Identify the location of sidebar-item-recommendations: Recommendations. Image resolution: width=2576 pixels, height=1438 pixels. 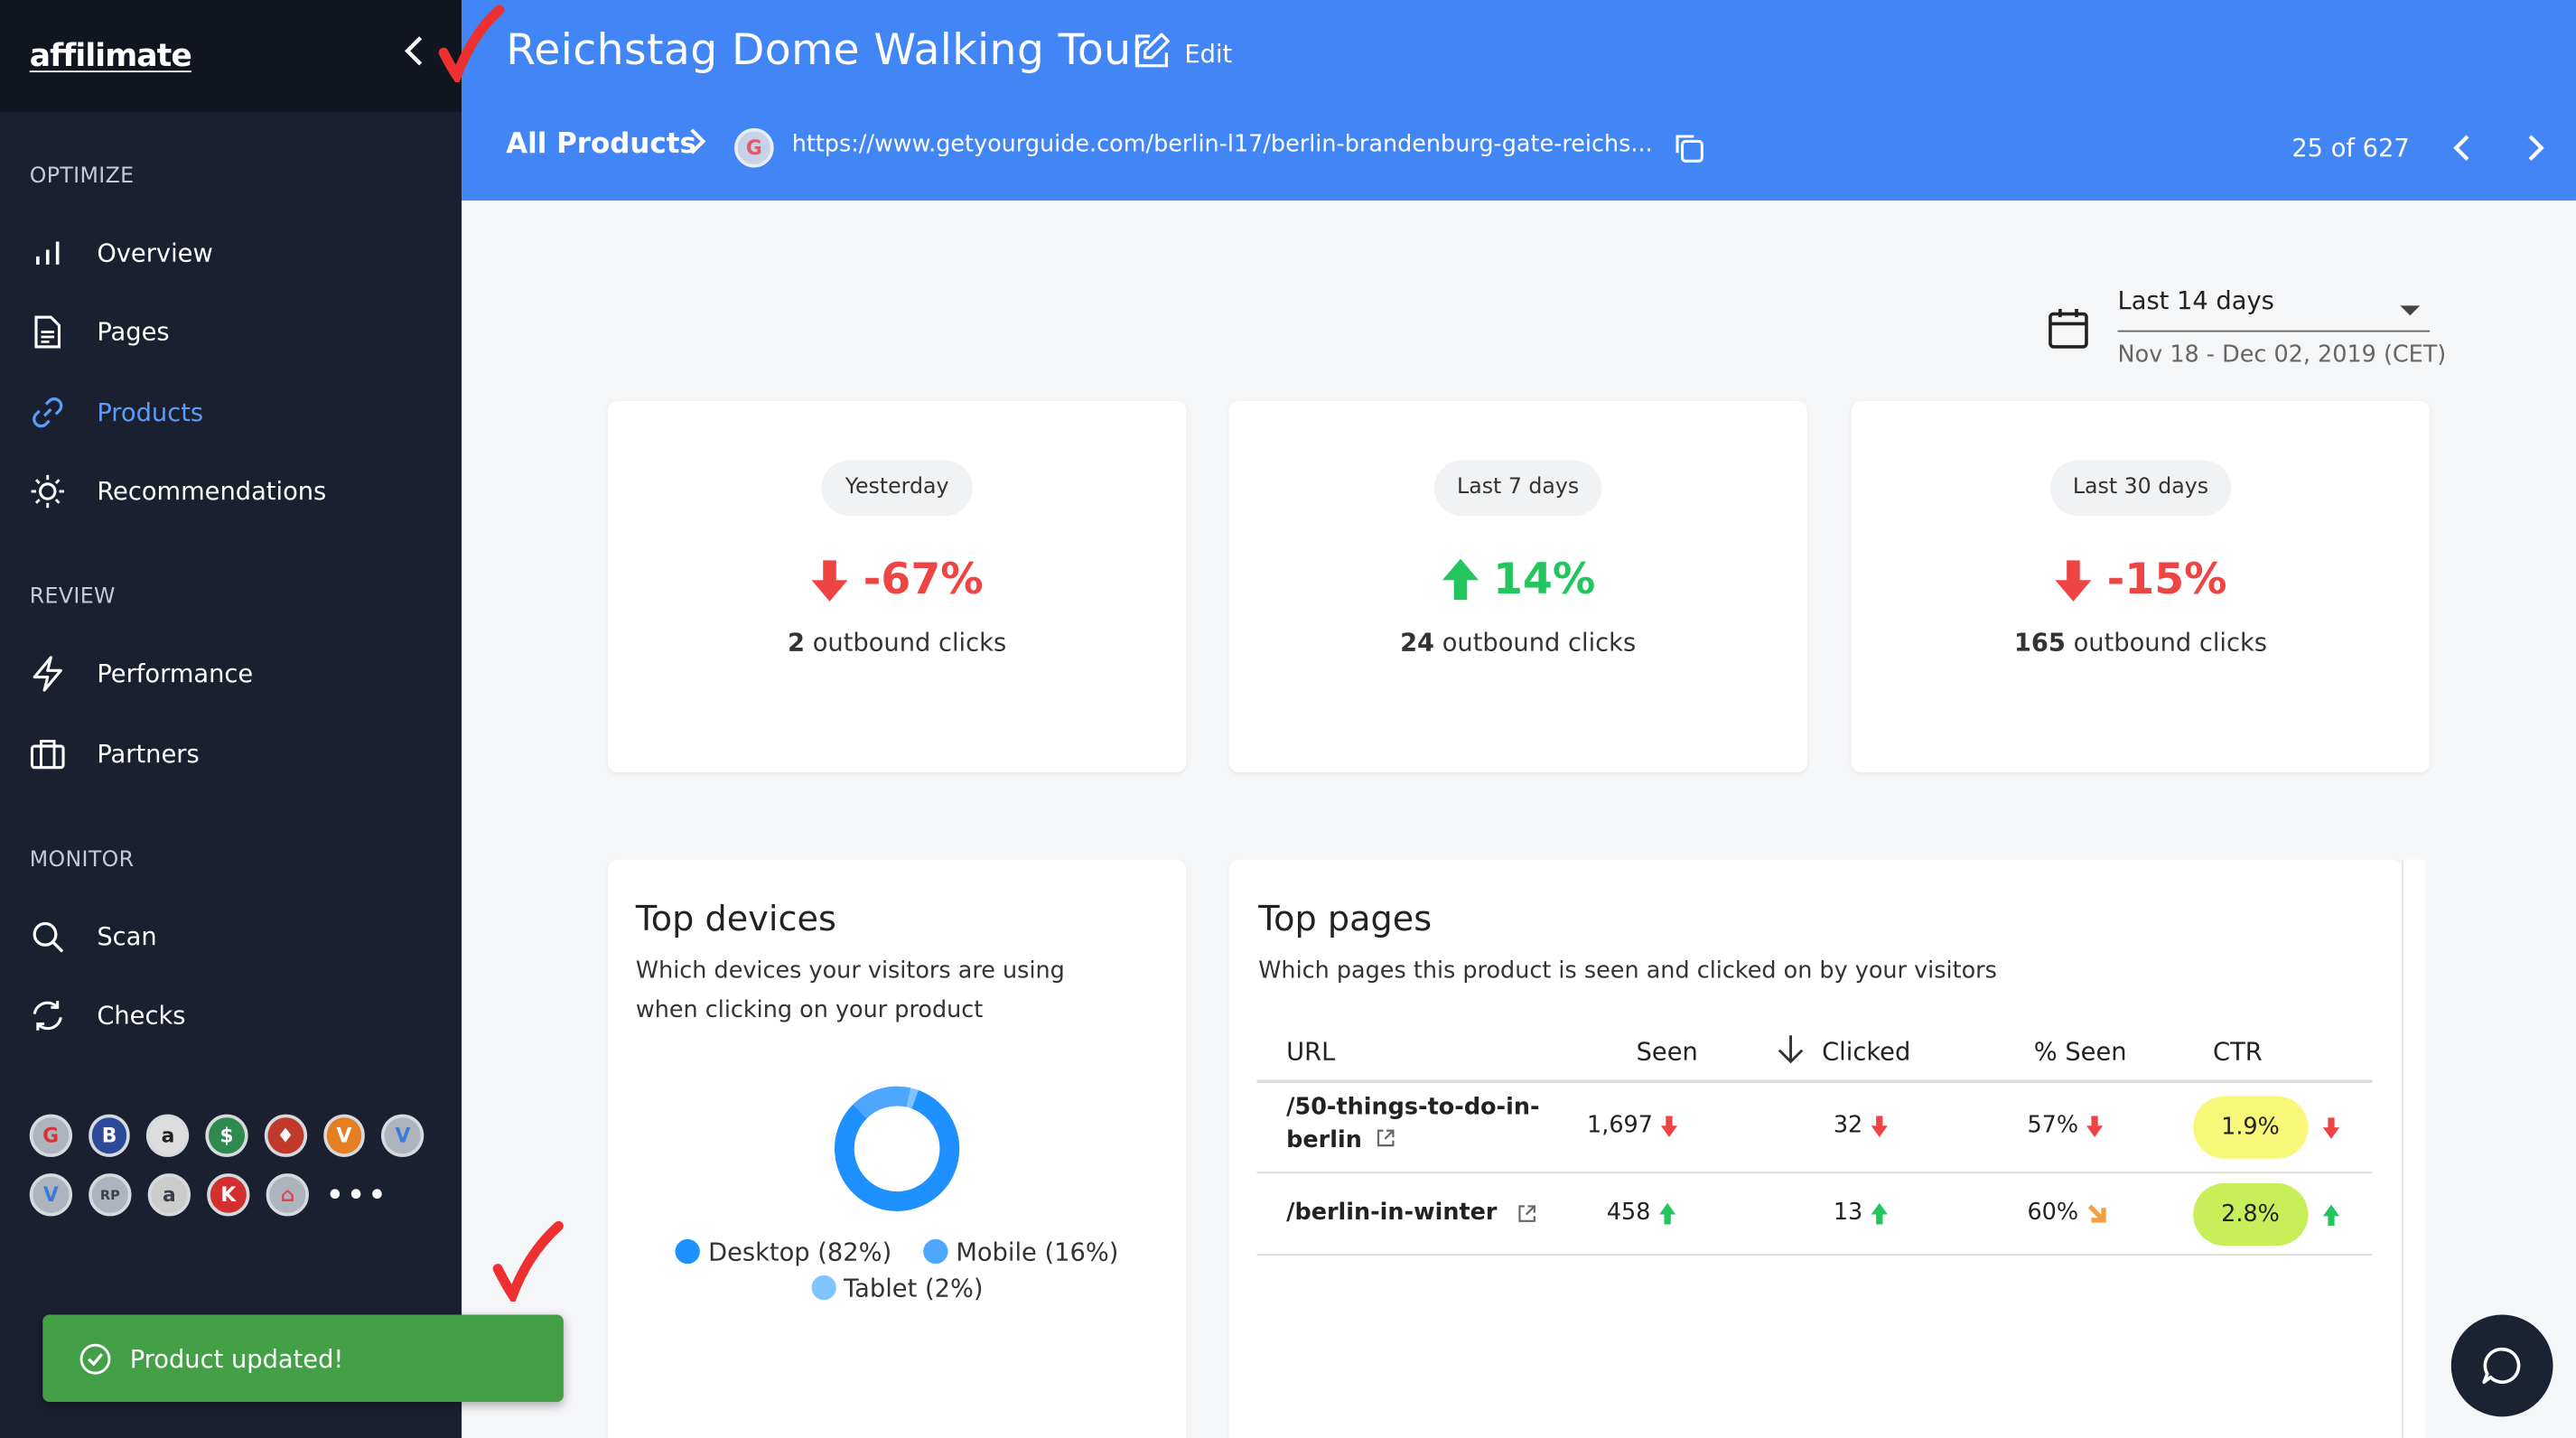
(231, 492).